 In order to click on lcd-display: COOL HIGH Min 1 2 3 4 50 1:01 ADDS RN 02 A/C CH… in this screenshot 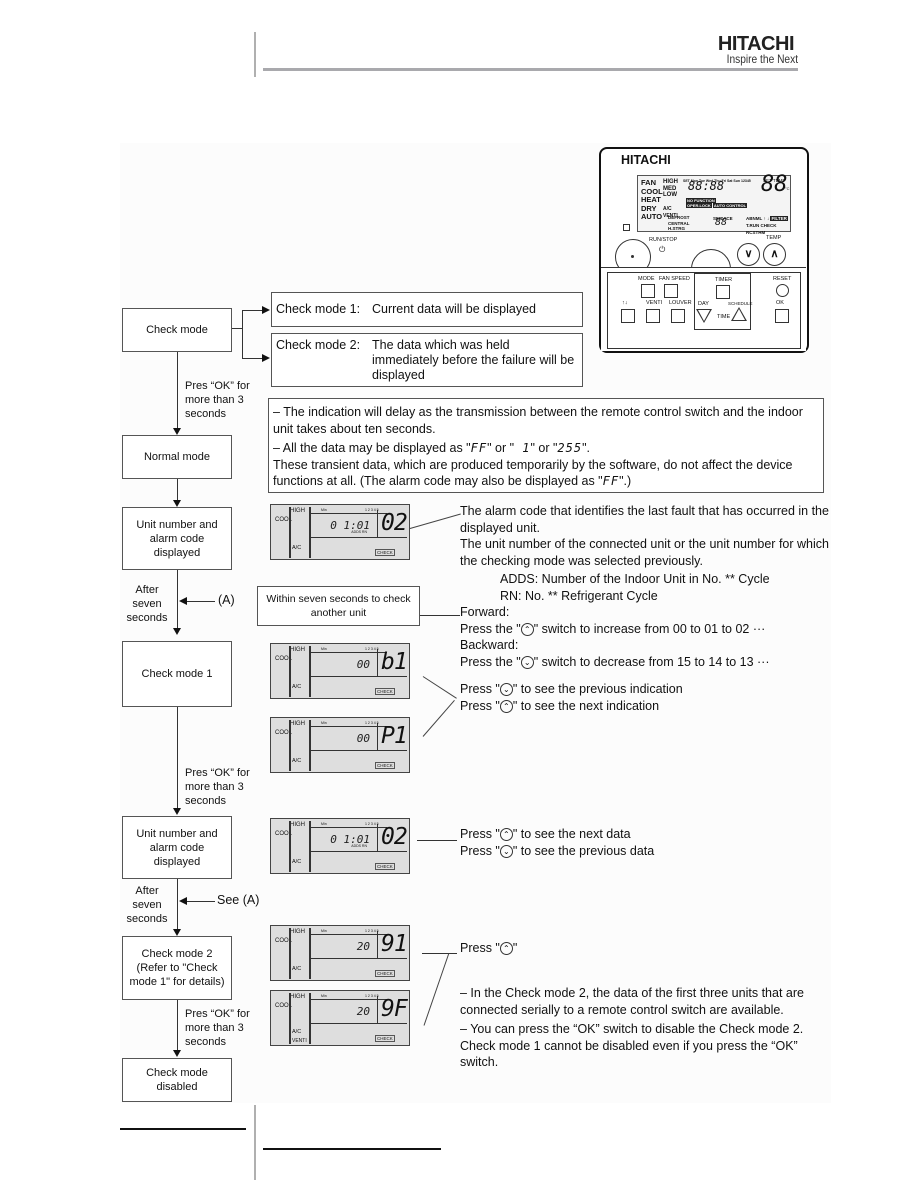, I will do `click(340, 846)`.